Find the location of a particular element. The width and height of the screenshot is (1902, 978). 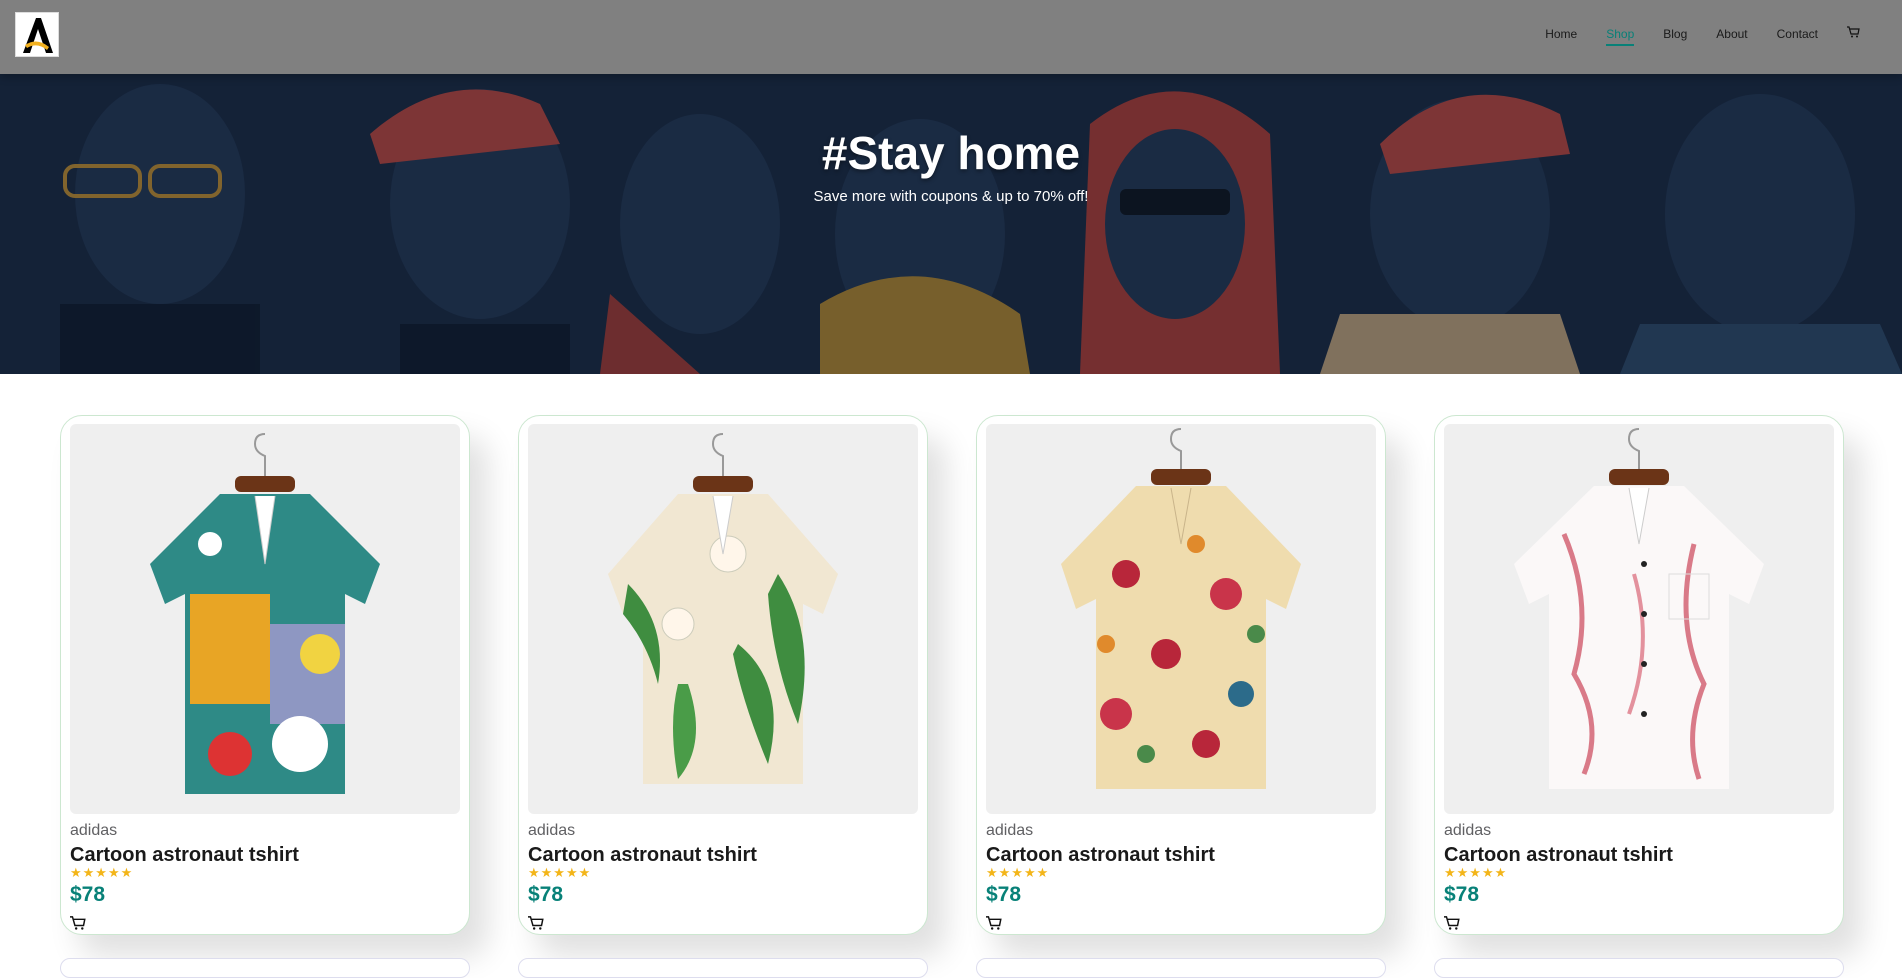

main-nav: Home Shop Blog About Contact is located at coordinates (1688, 36).